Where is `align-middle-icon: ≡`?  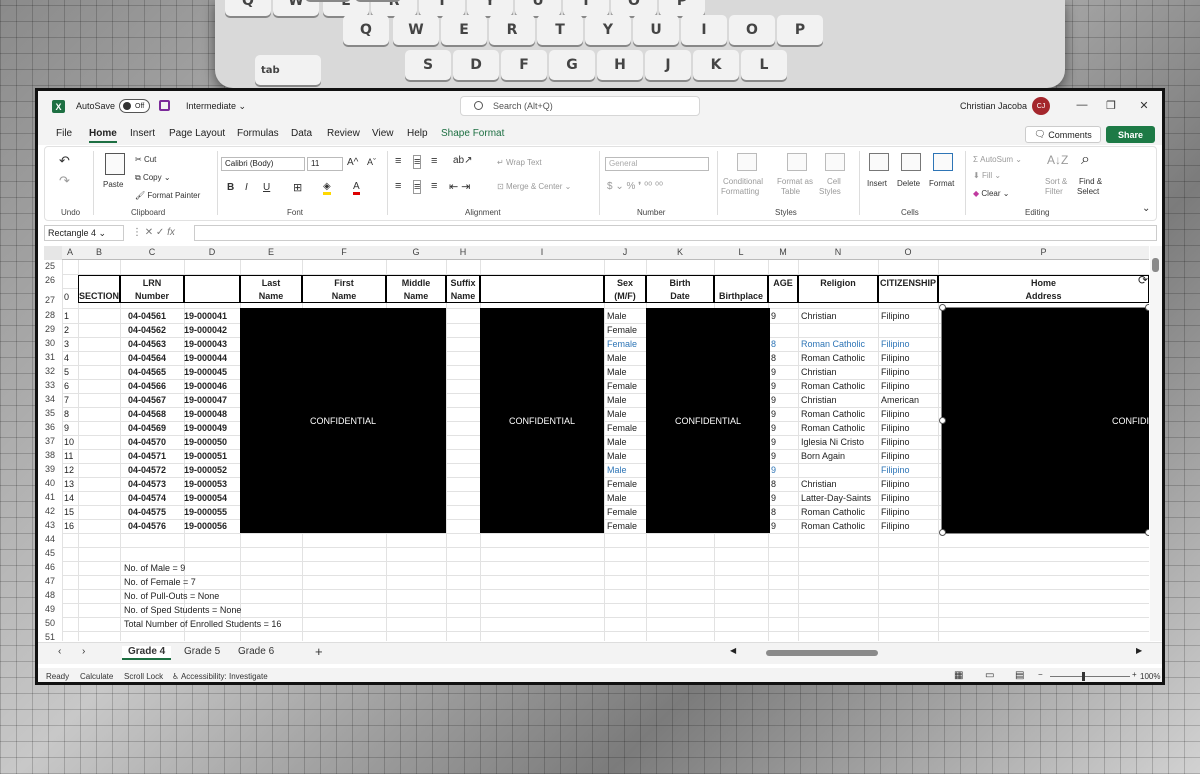 align-middle-icon: ≡ is located at coordinates (417, 162).